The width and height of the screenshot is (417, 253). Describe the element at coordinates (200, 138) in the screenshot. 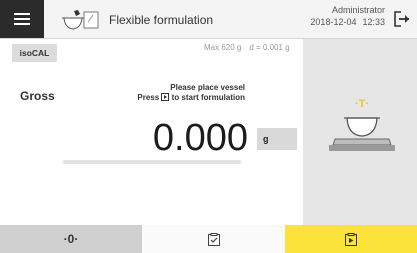

I see `weight-readout: 0.000` at that location.